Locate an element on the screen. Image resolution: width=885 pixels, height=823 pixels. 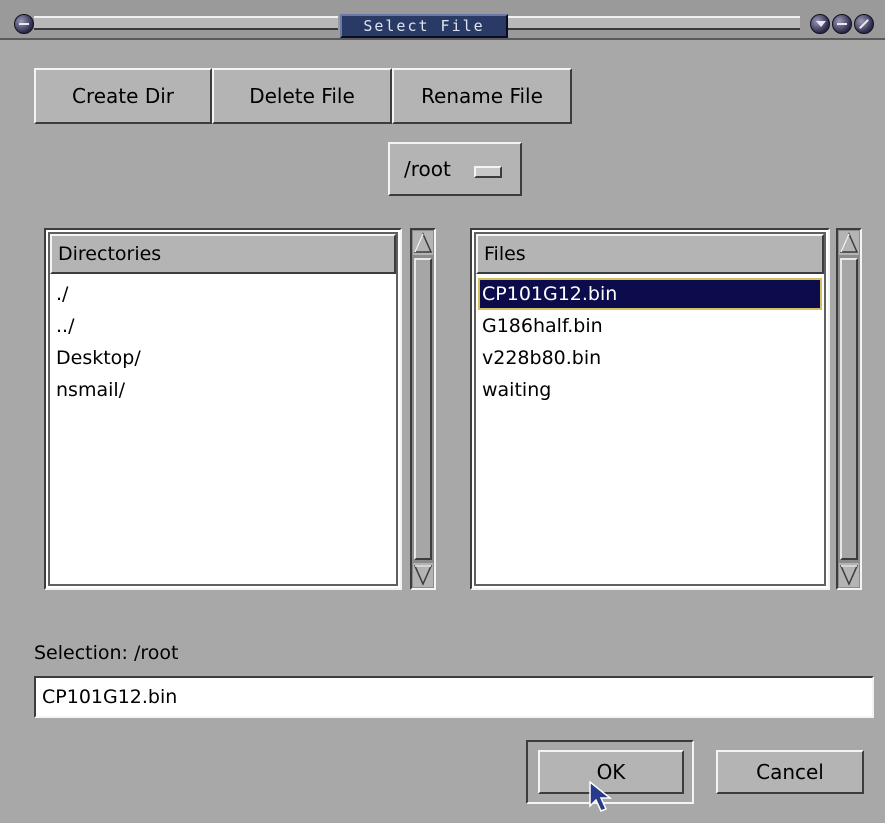
window-title: Select File is located at coordinates (424, 26).